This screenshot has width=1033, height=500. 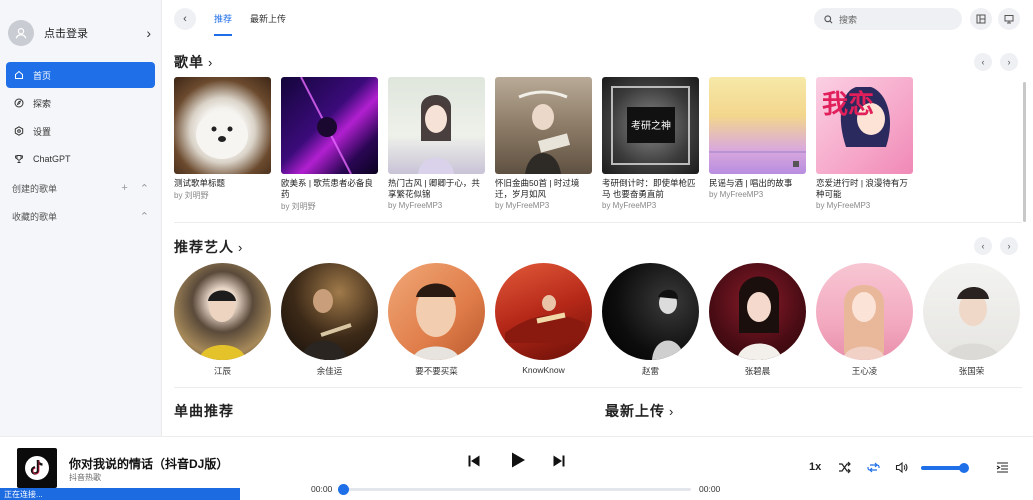 What do you see at coordinates (343, 489) in the screenshot?
I see `progress-knob` at bounding box center [343, 489].